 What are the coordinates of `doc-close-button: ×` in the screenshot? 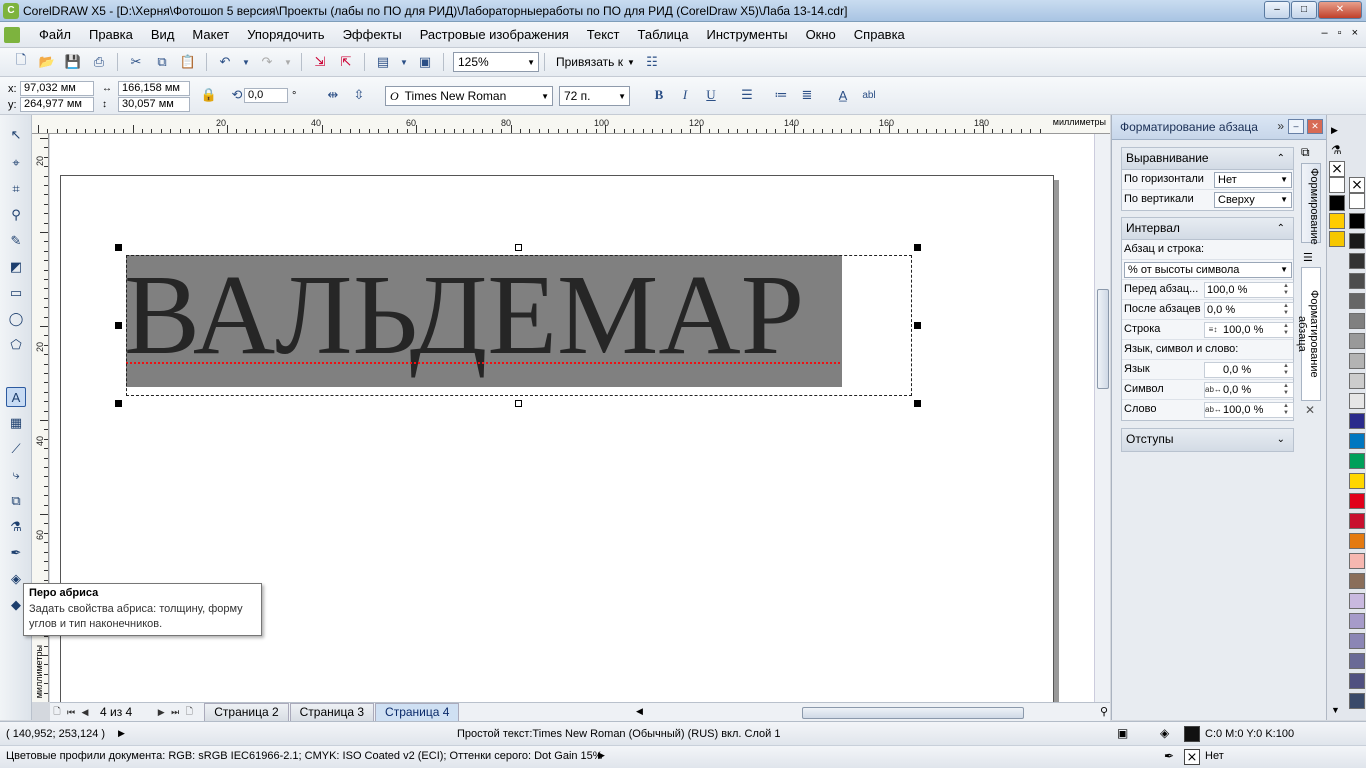 It's located at (1355, 33).